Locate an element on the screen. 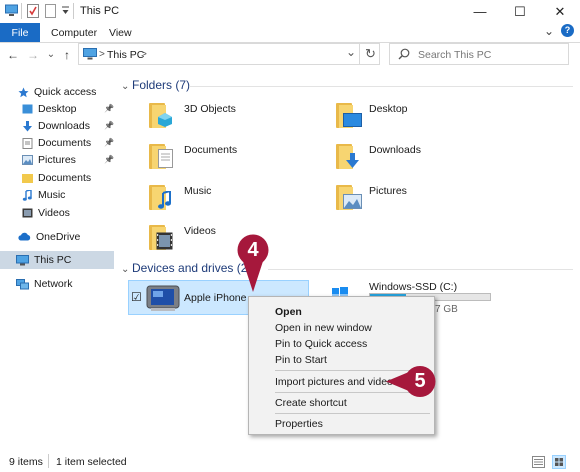  drive-free-space: 7 GB is located at coordinates (446, 309).